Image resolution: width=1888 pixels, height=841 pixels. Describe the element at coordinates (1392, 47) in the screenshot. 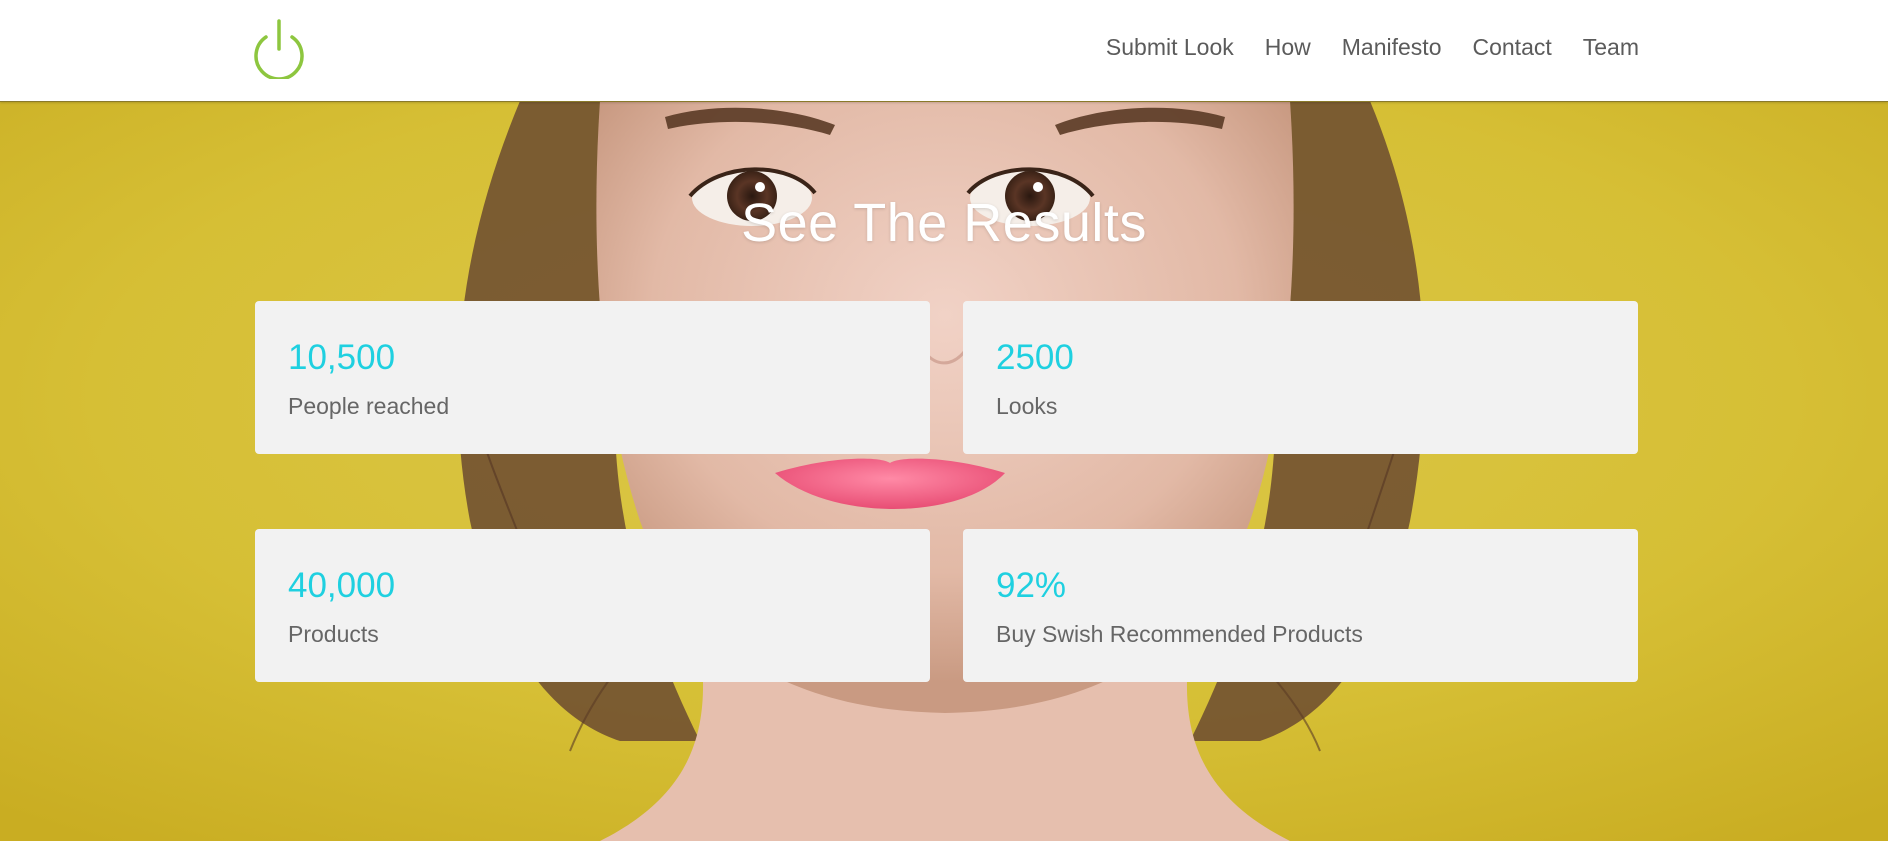

I see `nav-manifesto: Manifesto` at that location.